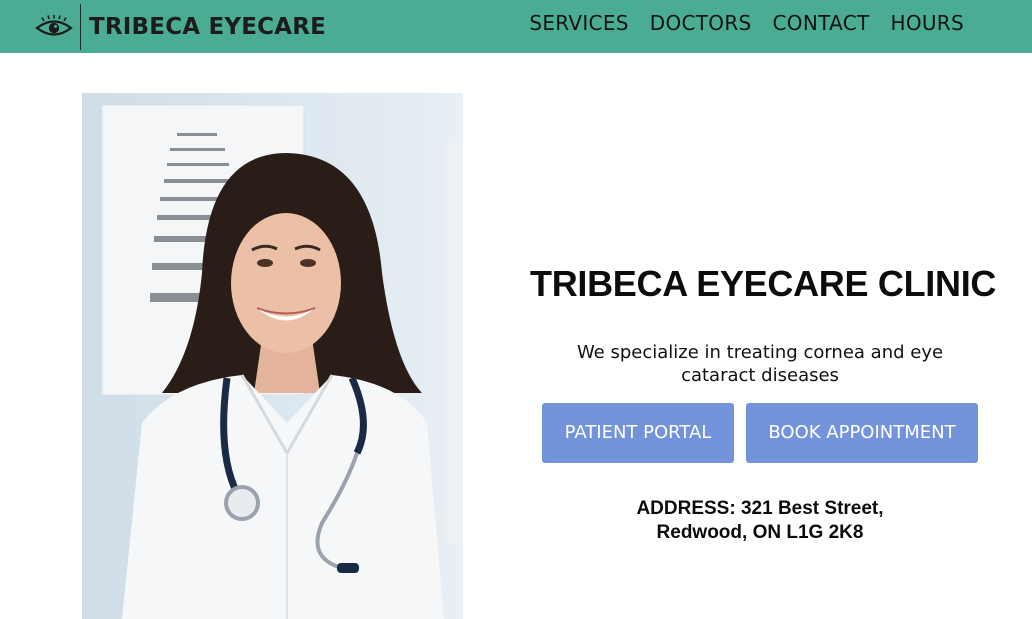 Image resolution: width=1032 pixels, height=619 pixels. What do you see at coordinates (638, 433) in the screenshot?
I see `patient-portal-button: PATIENT PORTAL` at bounding box center [638, 433].